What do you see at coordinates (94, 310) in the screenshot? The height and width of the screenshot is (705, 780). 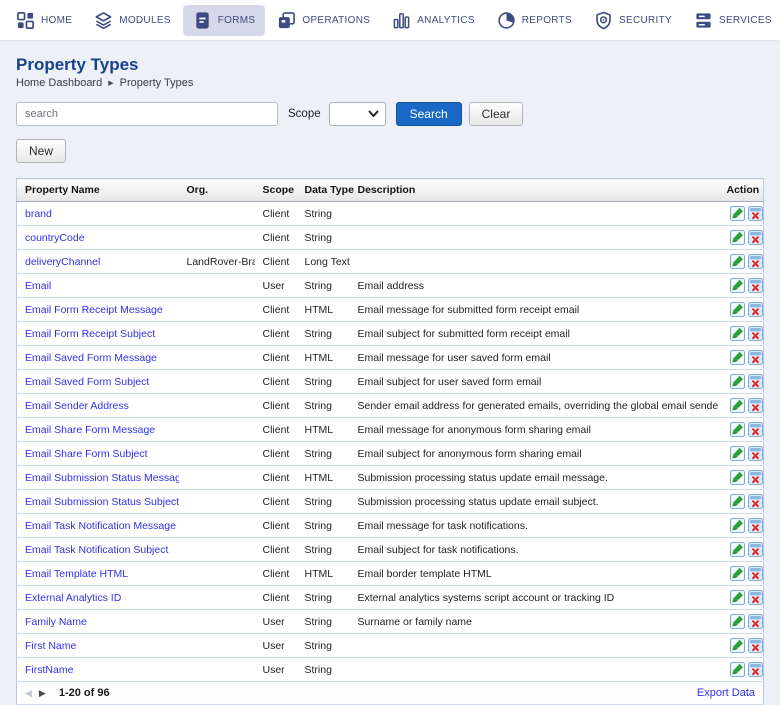 I see `property-name-link: Email Form Receipt Message` at bounding box center [94, 310].